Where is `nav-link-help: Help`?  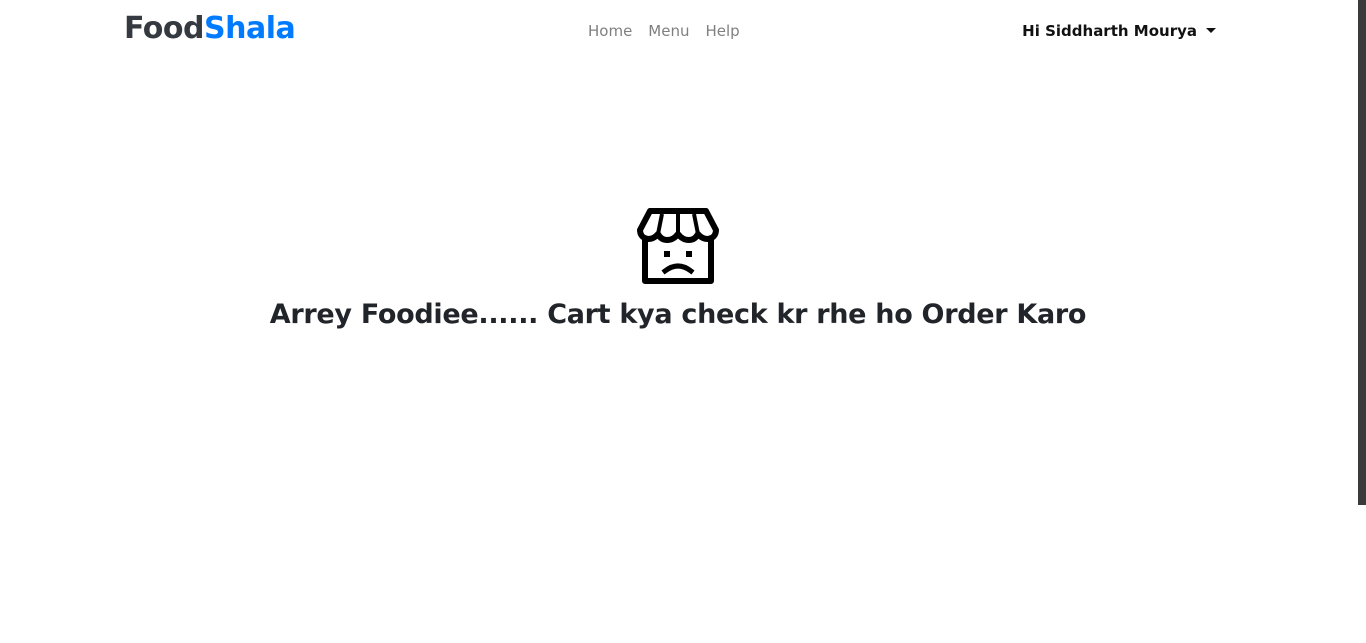
nav-link-help: Help is located at coordinates (722, 31).